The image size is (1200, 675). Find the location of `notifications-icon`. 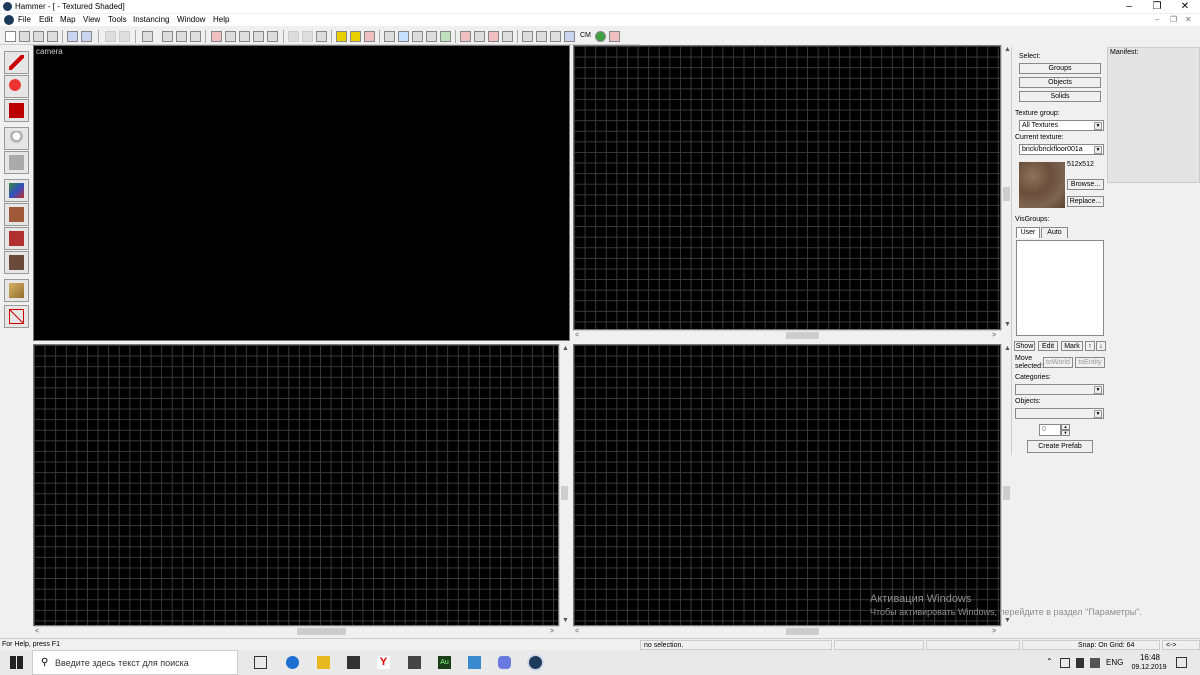

notifications-icon is located at coordinates (1181, 662).